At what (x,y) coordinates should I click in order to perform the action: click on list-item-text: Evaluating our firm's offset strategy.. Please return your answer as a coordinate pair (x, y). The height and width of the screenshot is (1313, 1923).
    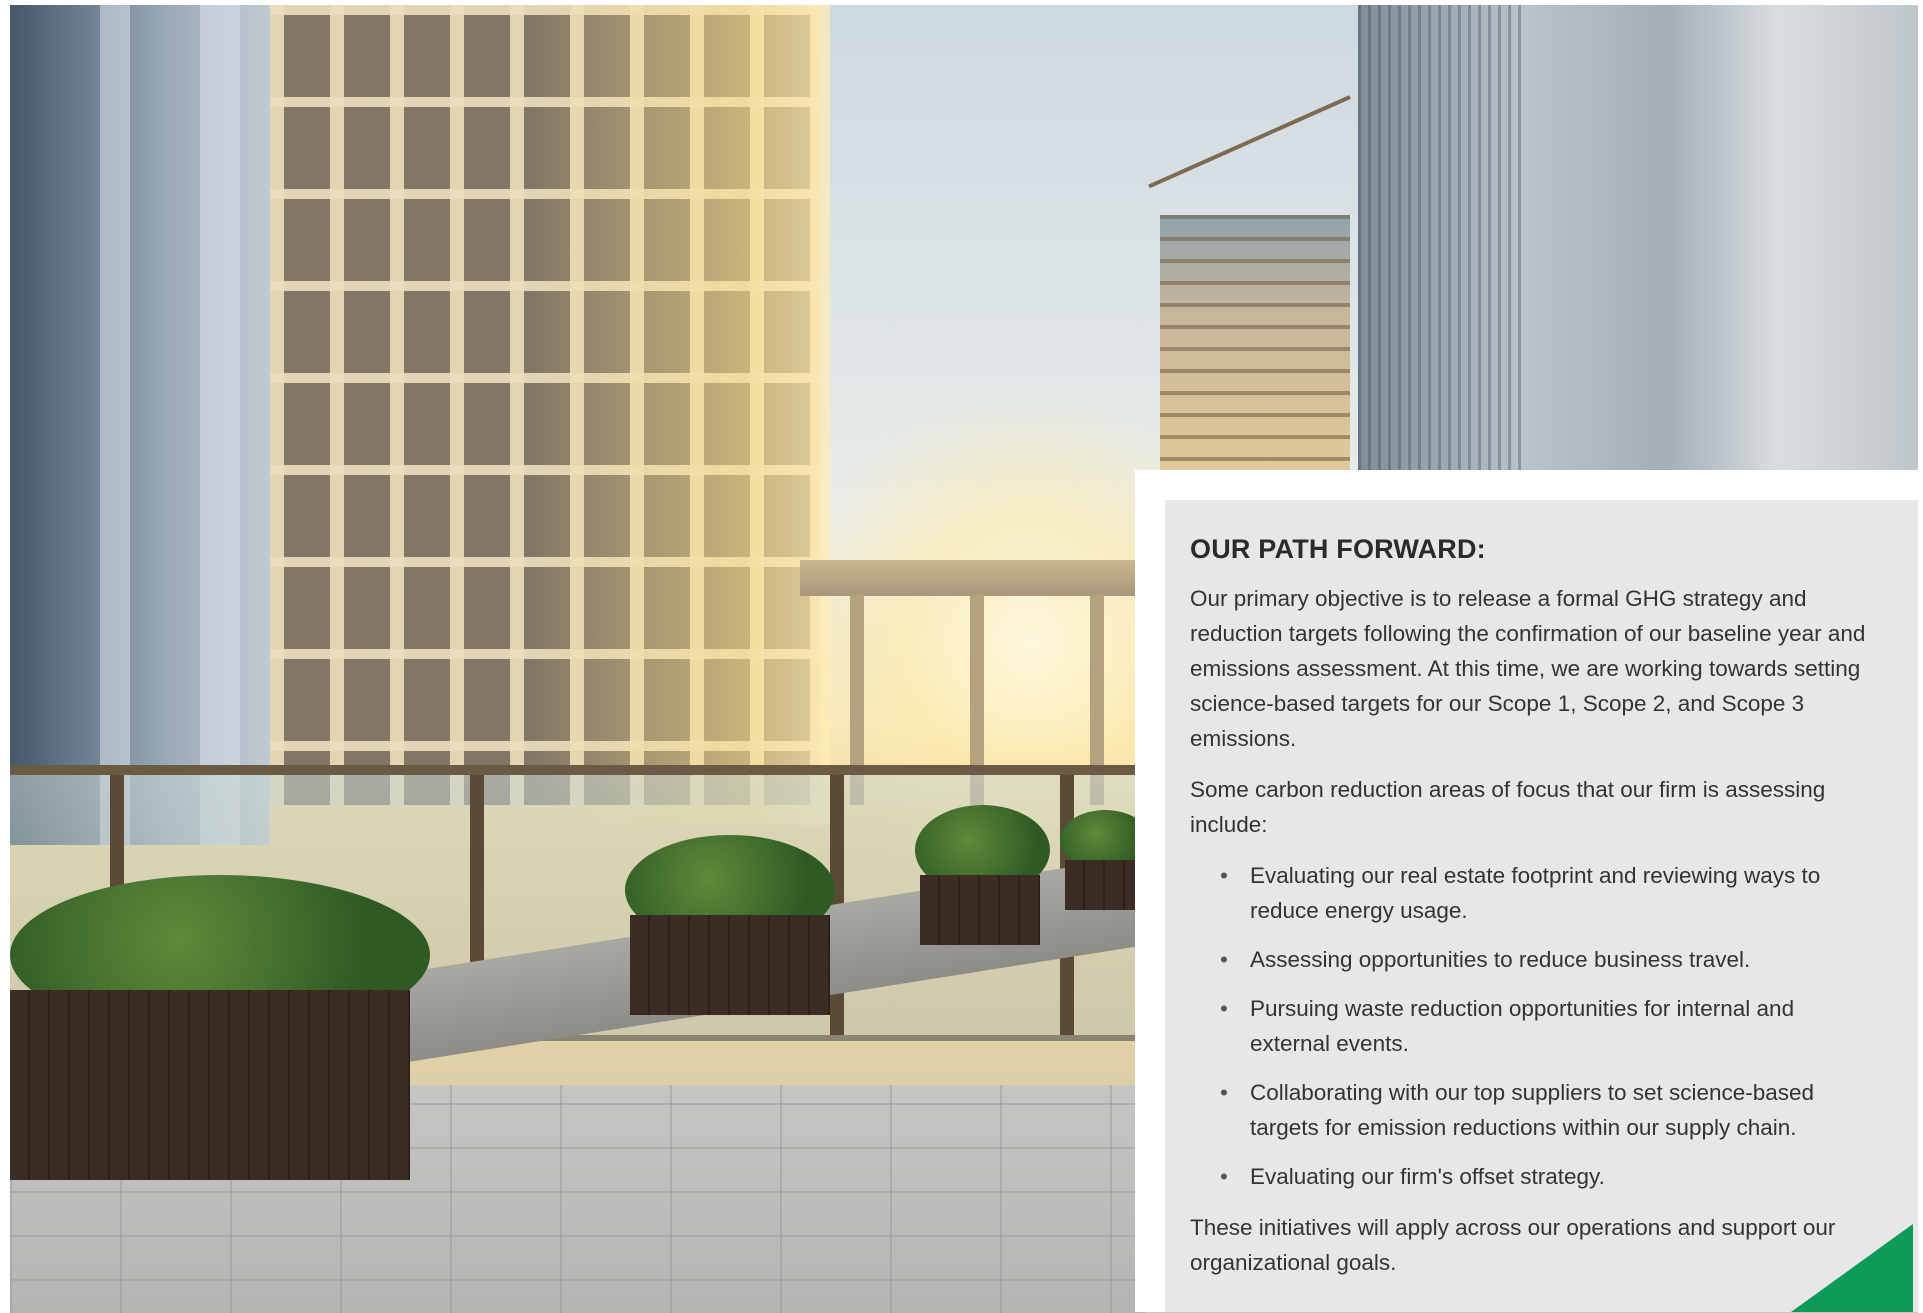
    Looking at the image, I should click on (1427, 1176).